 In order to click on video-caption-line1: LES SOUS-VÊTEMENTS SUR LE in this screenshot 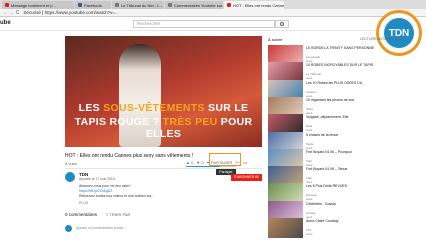, I will do `click(163, 108)`.